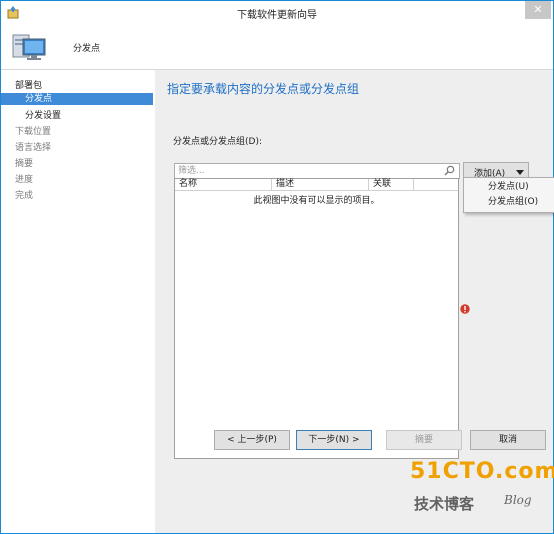 Image resolution: width=554 pixels, height=534 pixels. I want to click on title-bar: 下载软件更新向导 ✕, so click(277, 13).